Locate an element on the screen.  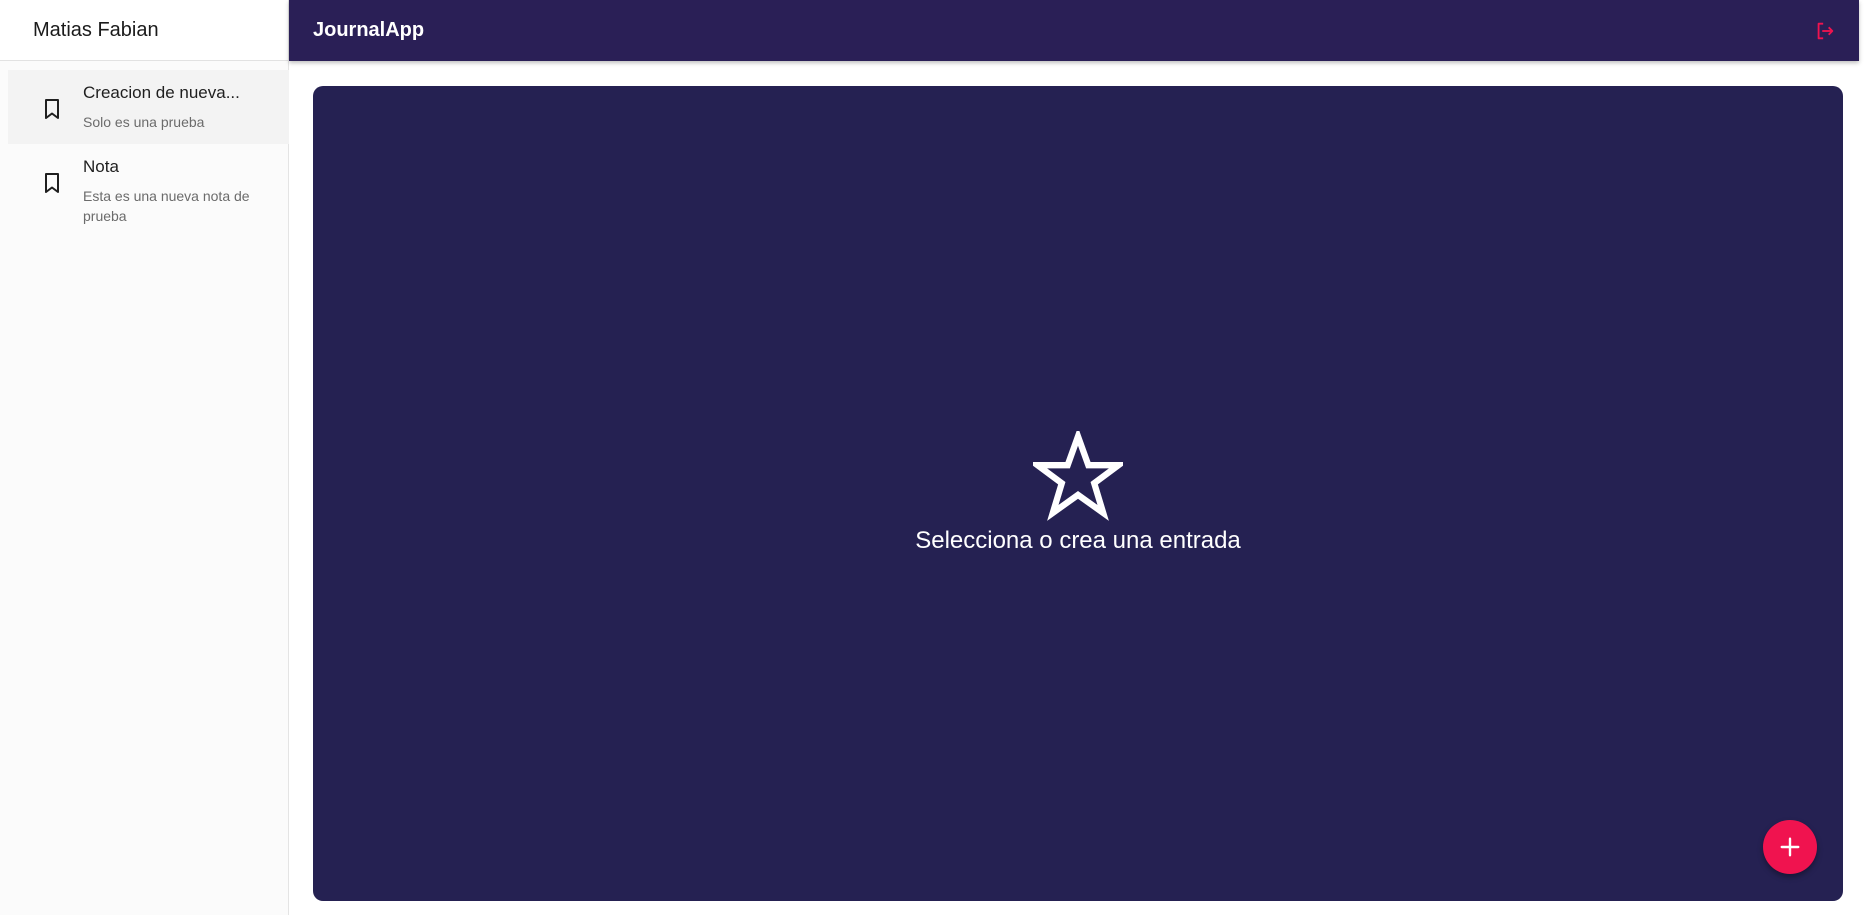
logout-icon is located at coordinates (1825, 30).